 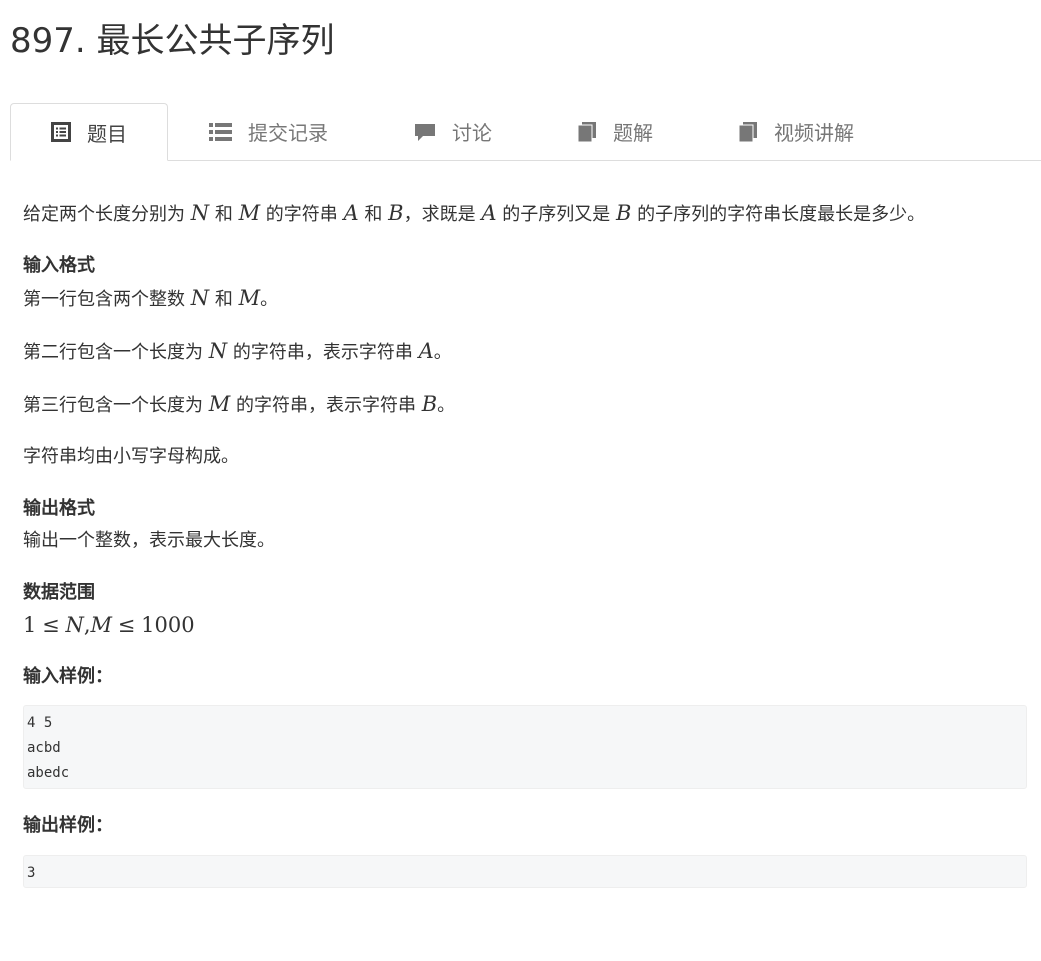 I want to click on text: 给定两个长度分别为, so click(x=107, y=214).